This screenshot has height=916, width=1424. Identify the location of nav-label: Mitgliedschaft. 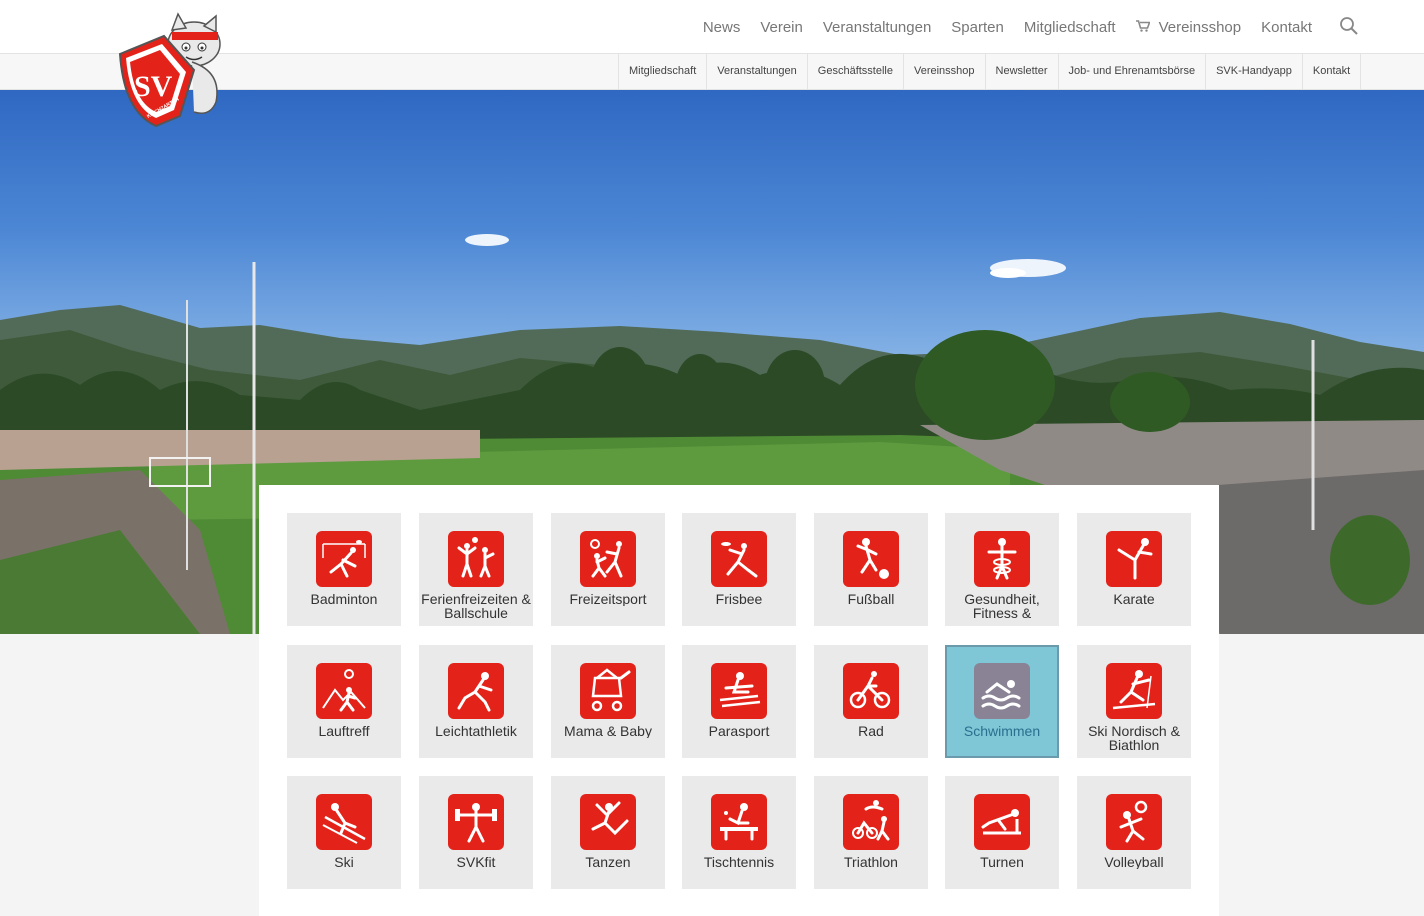
(1069, 27).